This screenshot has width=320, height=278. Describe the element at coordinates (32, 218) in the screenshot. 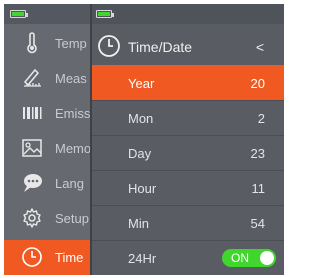

I see `gear-icon` at that location.